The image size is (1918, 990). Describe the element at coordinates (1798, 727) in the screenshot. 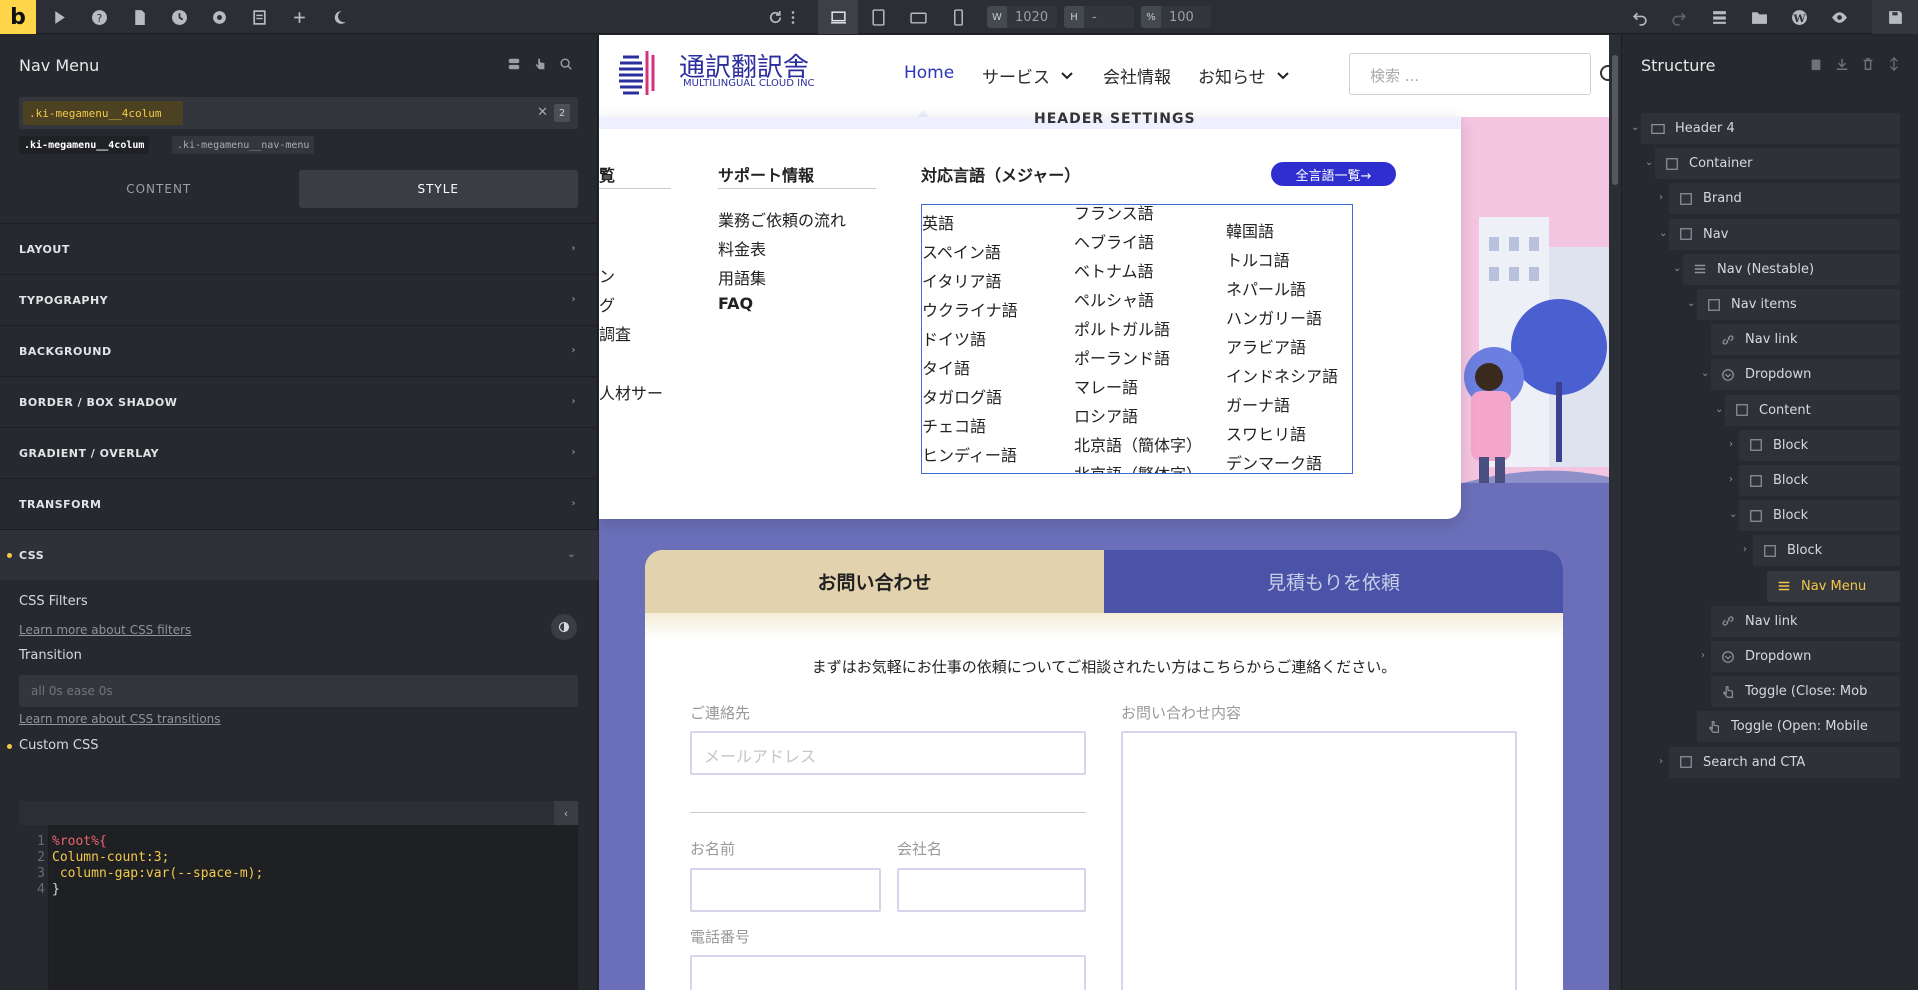

I see `structure-item: Toggle (Open: Mobile` at that location.